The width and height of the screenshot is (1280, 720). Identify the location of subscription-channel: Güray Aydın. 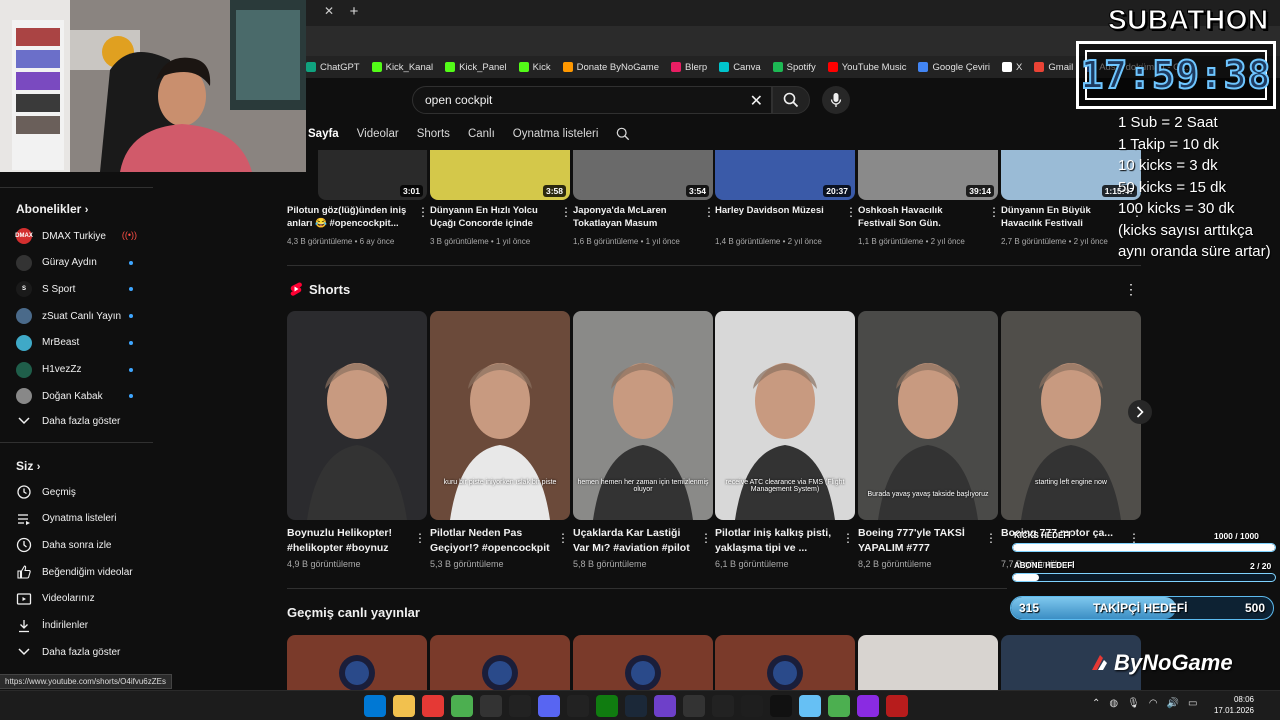
(78, 263).